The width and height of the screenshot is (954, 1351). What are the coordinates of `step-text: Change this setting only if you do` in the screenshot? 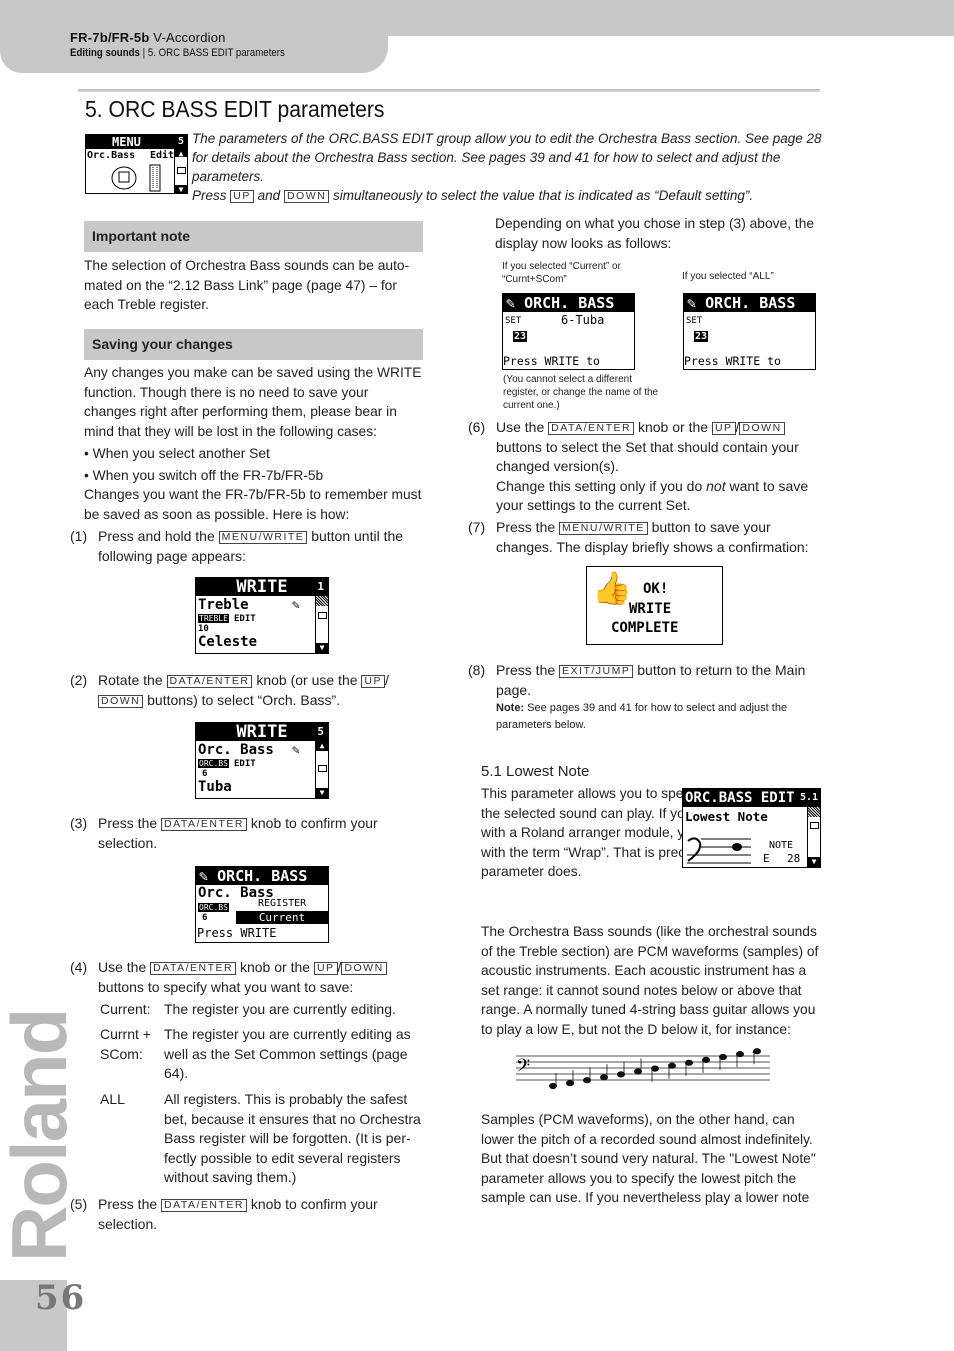 It's located at (599, 485).